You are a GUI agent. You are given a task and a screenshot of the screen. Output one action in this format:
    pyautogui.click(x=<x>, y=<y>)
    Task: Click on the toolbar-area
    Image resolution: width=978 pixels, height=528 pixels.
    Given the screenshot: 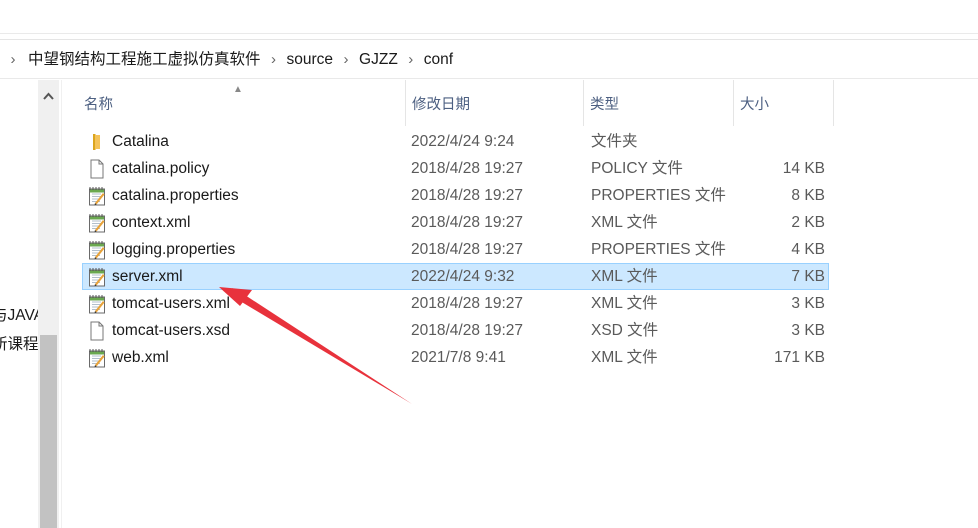 What is the action you would take?
    pyautogui.click(x=489, y=20)
    